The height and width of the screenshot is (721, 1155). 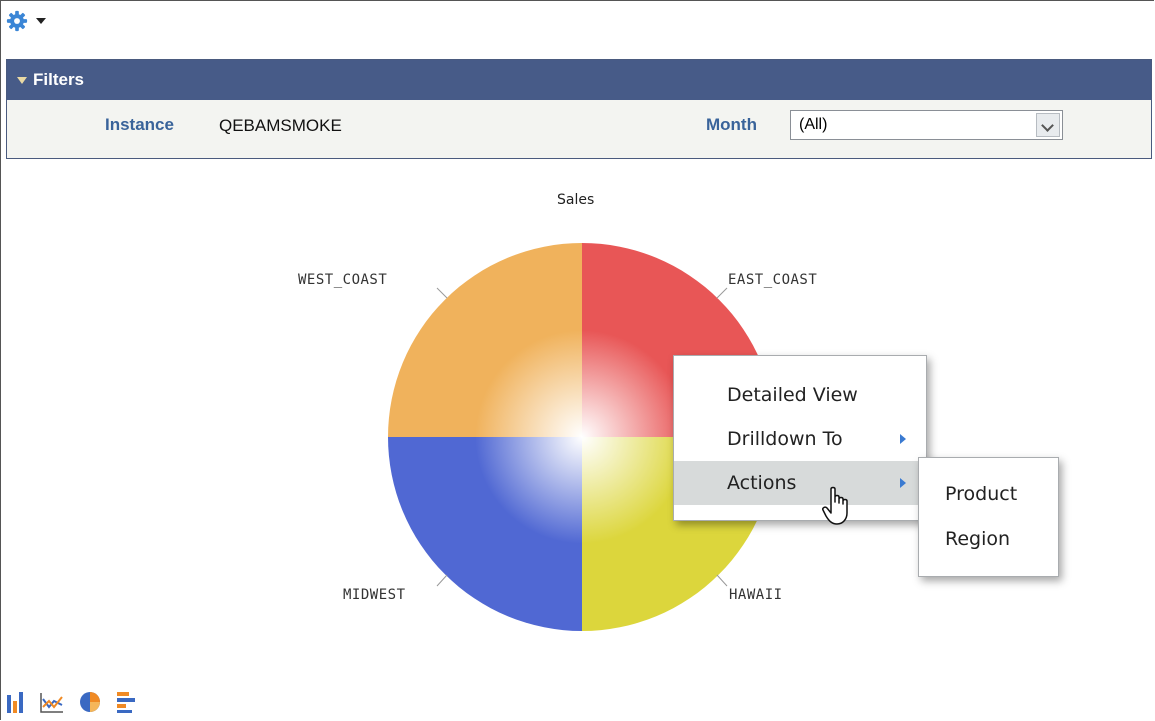 I want to click on slice-label-east-coast: EAST_COAST, so click(x=773, y=280).